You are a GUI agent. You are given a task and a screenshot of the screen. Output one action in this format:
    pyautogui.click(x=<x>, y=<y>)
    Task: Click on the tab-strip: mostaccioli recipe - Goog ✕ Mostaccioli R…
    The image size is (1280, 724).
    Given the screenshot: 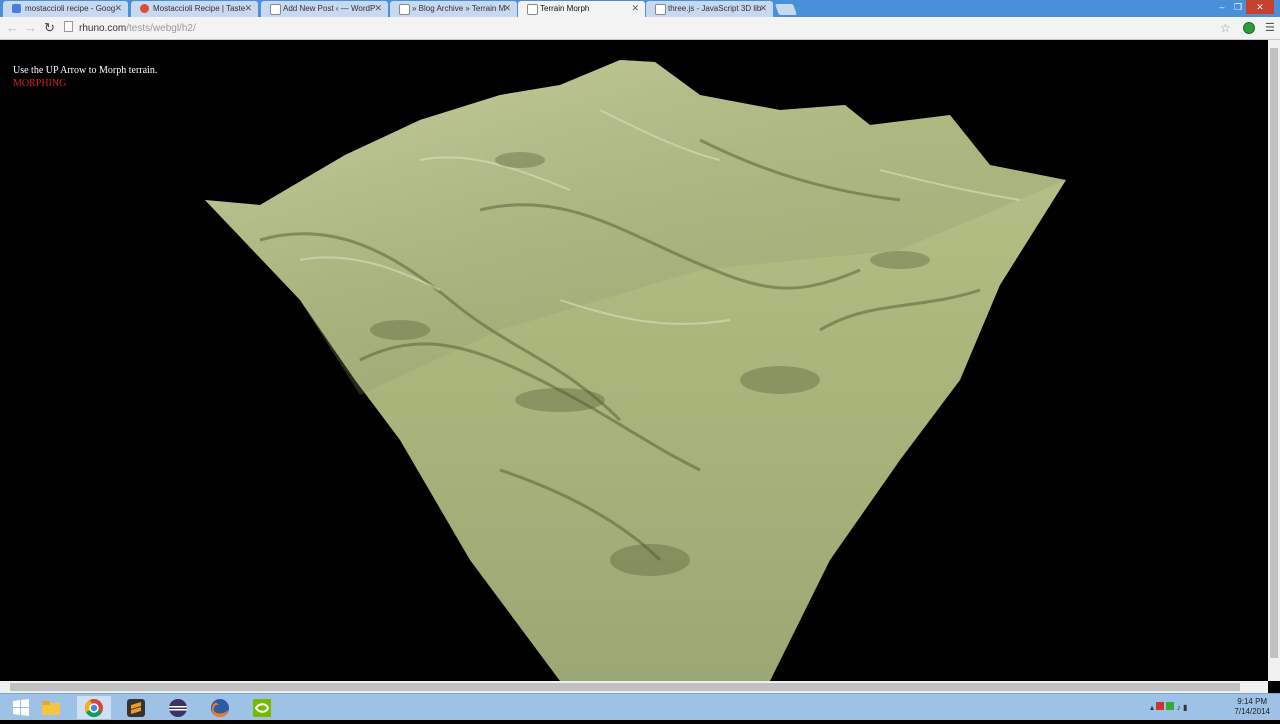 What is the action you would take?
    pyautogui.click(x=640, y=8)
    